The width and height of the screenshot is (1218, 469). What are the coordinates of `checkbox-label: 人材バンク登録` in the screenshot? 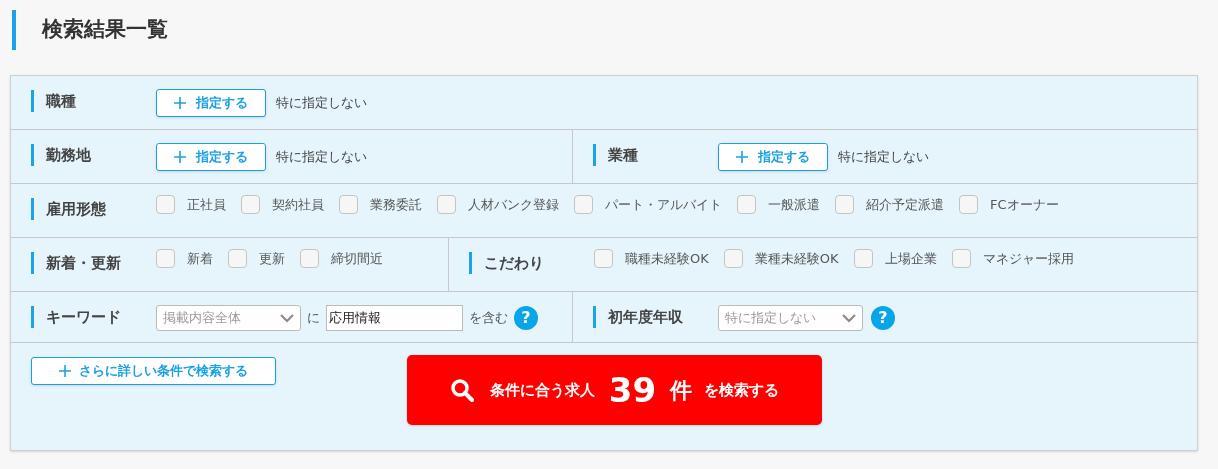 It's located at (513, 205).